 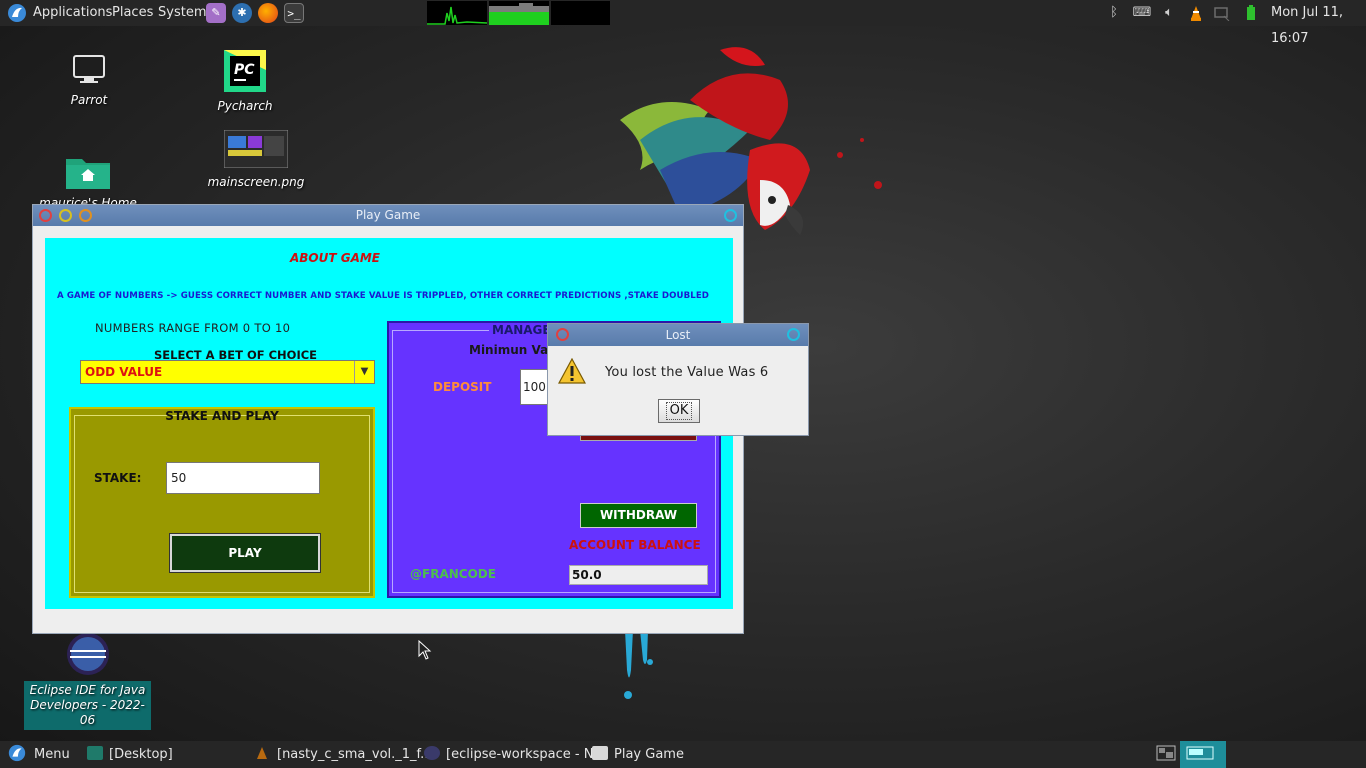 What do you see at coordinates (72, 13) in the screenshot?
I see `applications-menu: Applications` at bounding box center [72, 13].